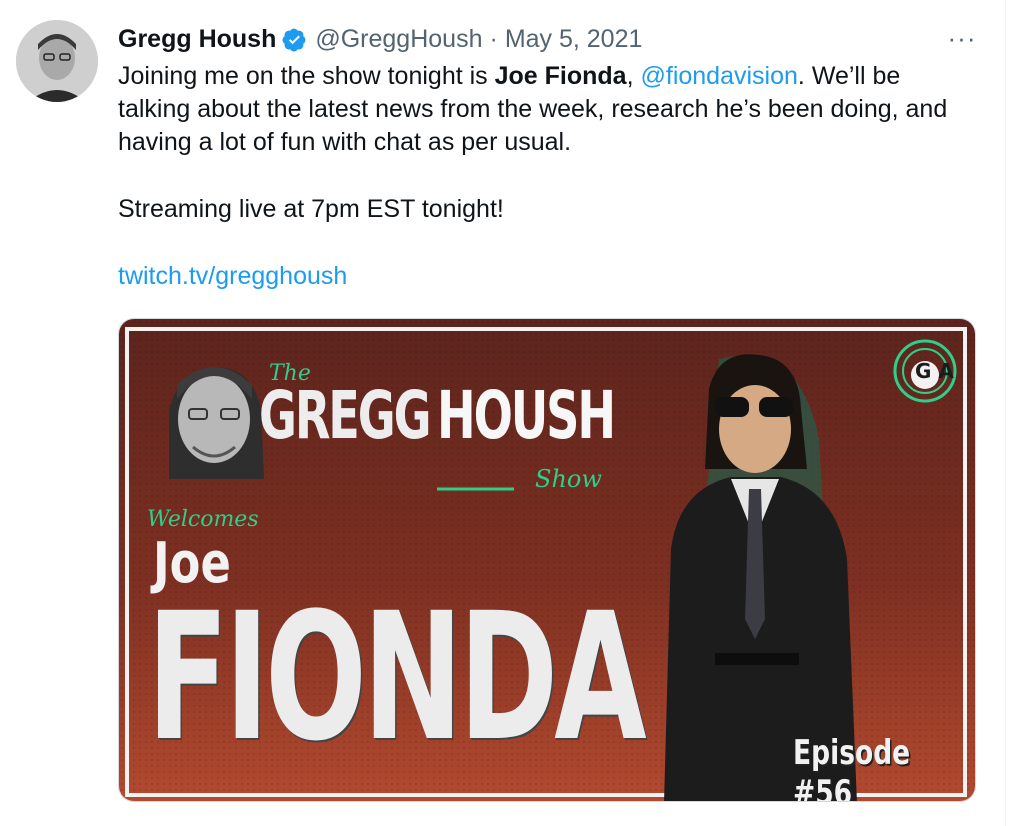 The image size is (1022, 826). I want to click on banner-episode-label: Episode #56, so click(852, 767).